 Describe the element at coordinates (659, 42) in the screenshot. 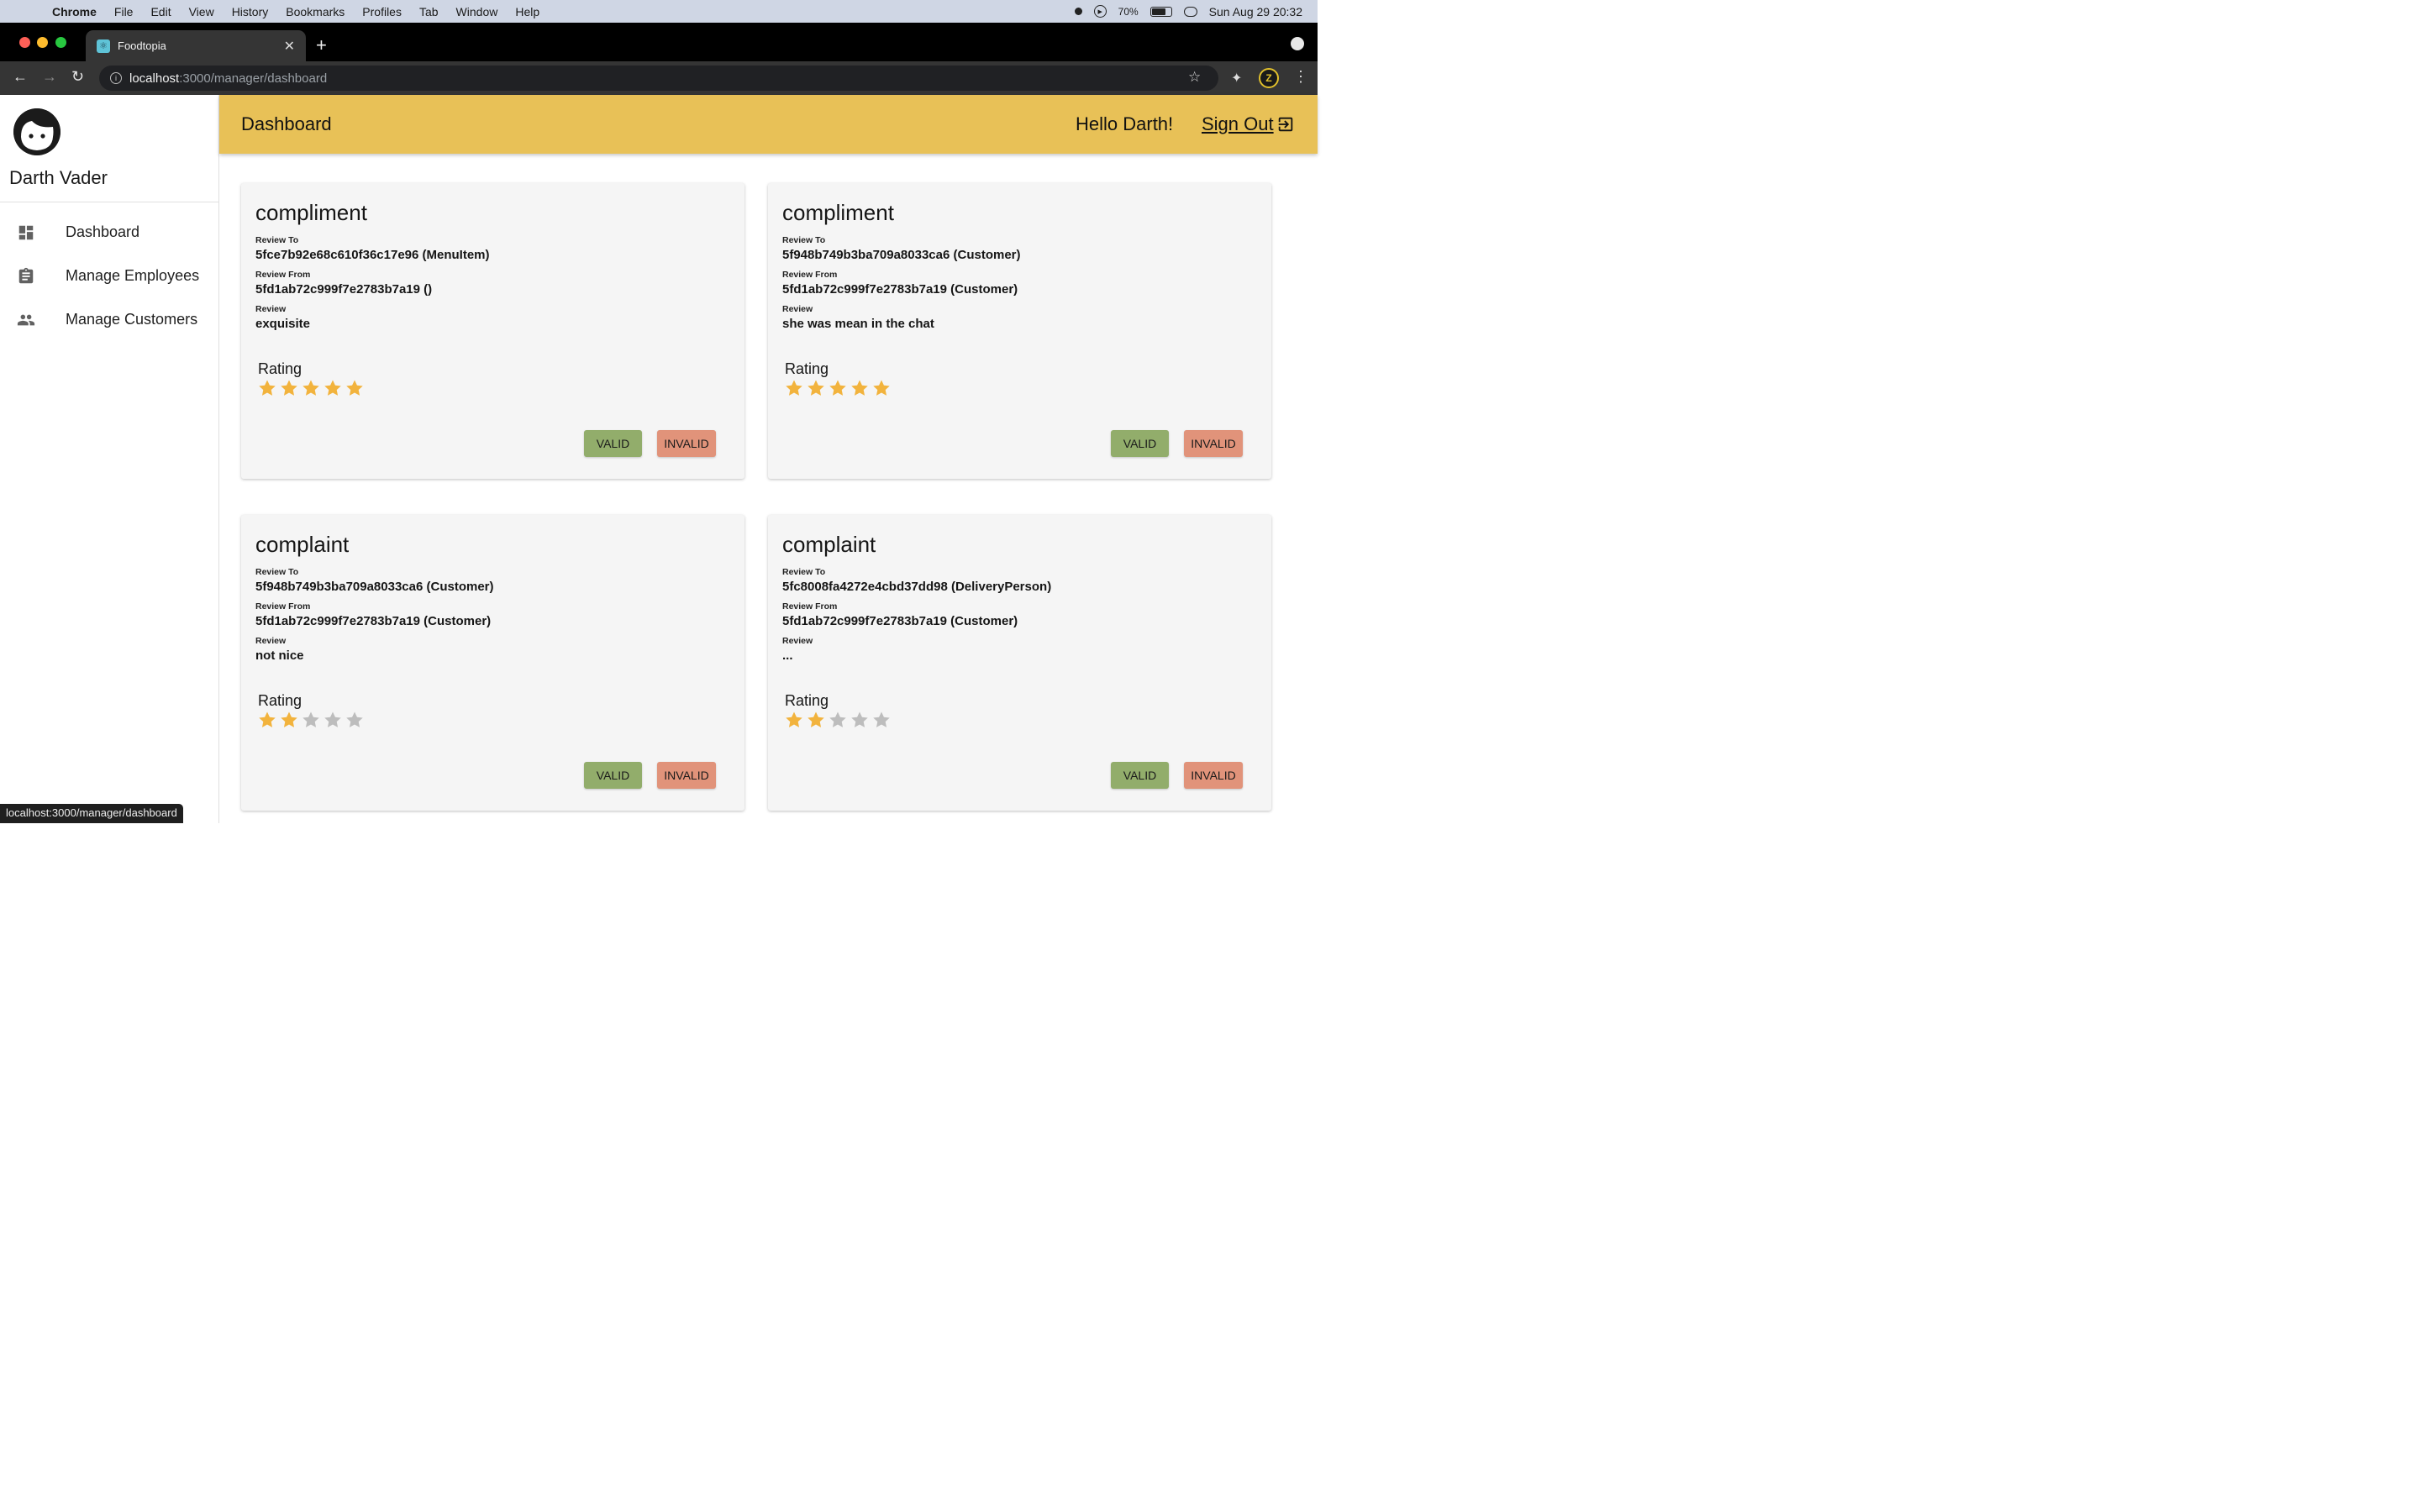

I see `tab-strip: ⚛ Foodtopia ✕ +` at that location.